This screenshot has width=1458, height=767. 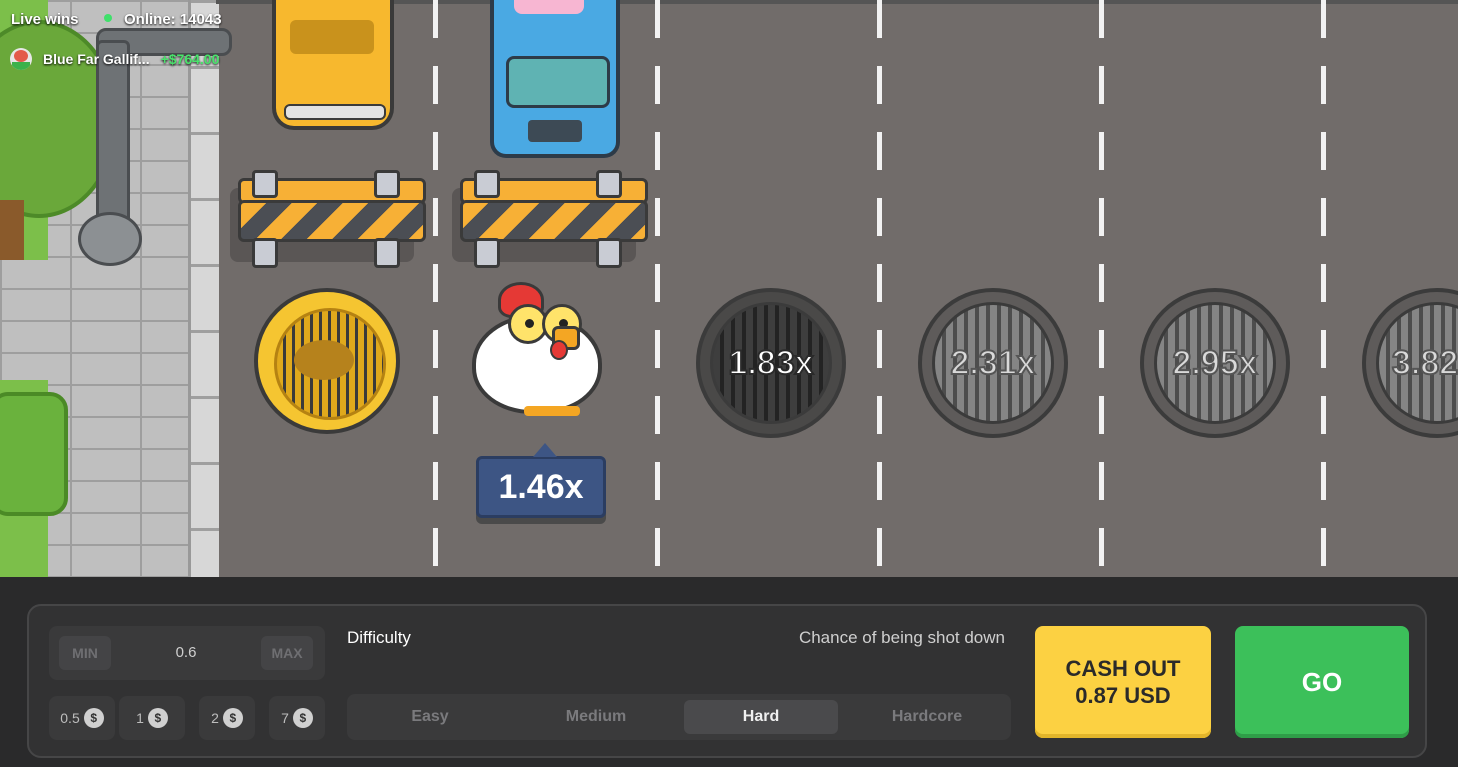 What do you see at coordinates (285, 718) in the screenshot?
I see `chip-value: 7` at bounding box center [285, 718].